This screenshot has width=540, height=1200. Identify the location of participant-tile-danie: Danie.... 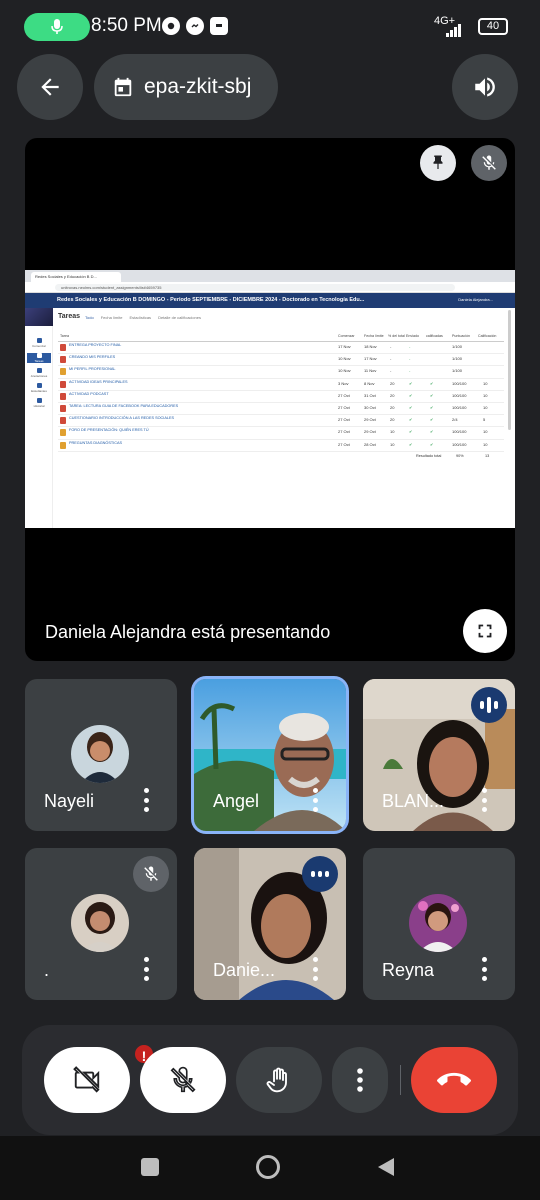
(270, 924).